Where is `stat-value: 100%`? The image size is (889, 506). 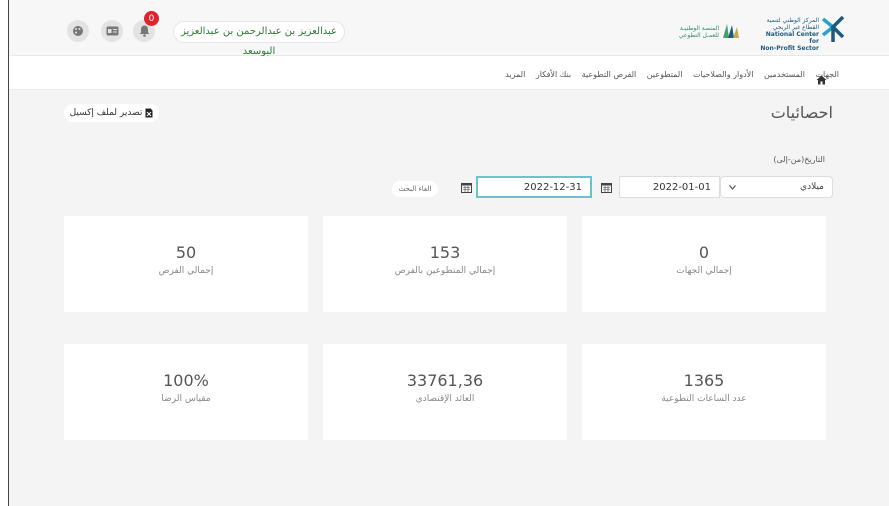 stat-value: 100% is located at coordinates (186, 380).